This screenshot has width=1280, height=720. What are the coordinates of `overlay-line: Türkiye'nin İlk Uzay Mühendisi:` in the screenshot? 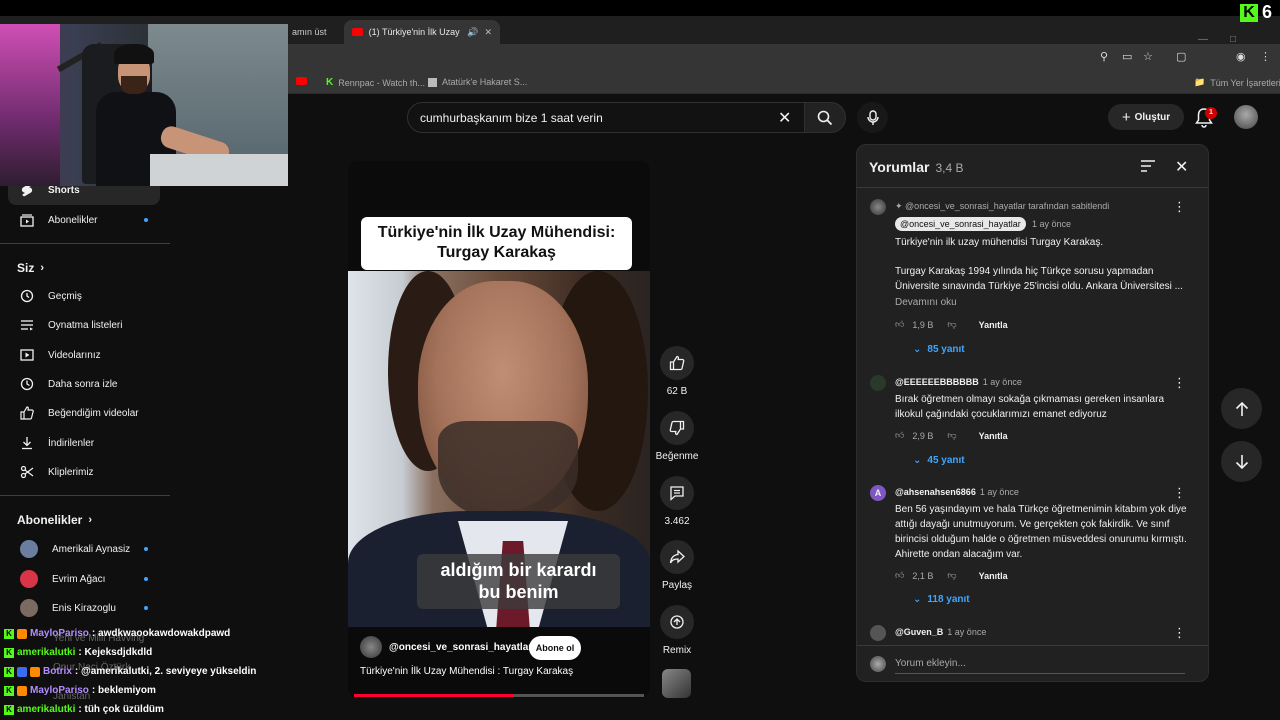 It's located at (496, 232).